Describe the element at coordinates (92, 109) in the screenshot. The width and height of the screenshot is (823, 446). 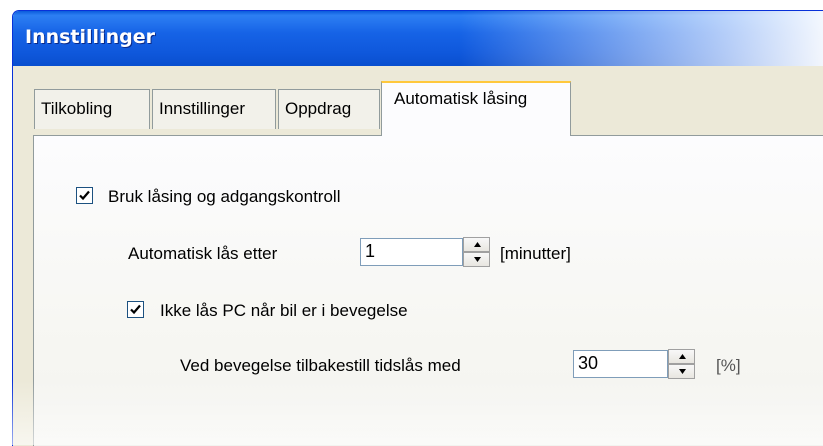
I see `tab-tilkobling: Tilkobling` at that location.